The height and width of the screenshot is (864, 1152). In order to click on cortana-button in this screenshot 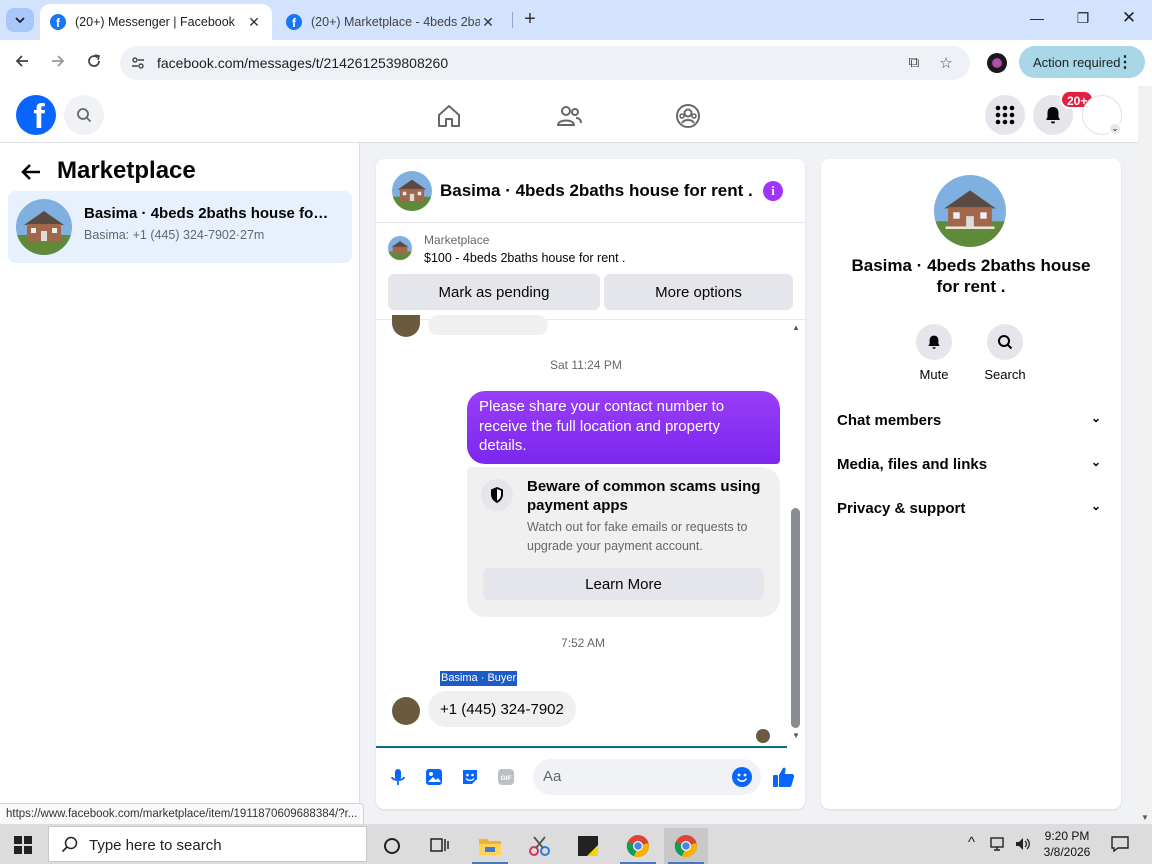, I will do `click(392, 846)`.